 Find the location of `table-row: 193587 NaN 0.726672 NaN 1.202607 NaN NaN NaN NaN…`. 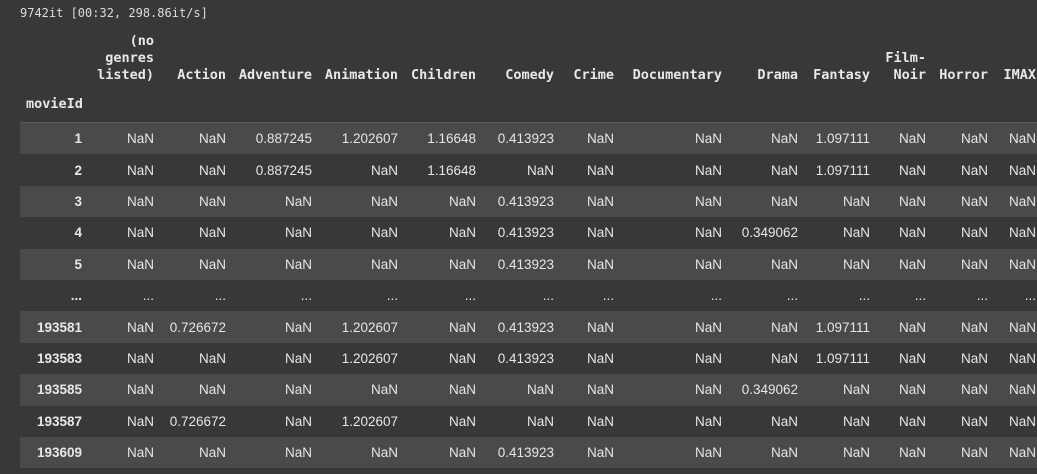

table-row: 193587 NaN 0.726672 NaN 1.202607 NaN NaN NaN NaN… is located at coordinates (528, 421).